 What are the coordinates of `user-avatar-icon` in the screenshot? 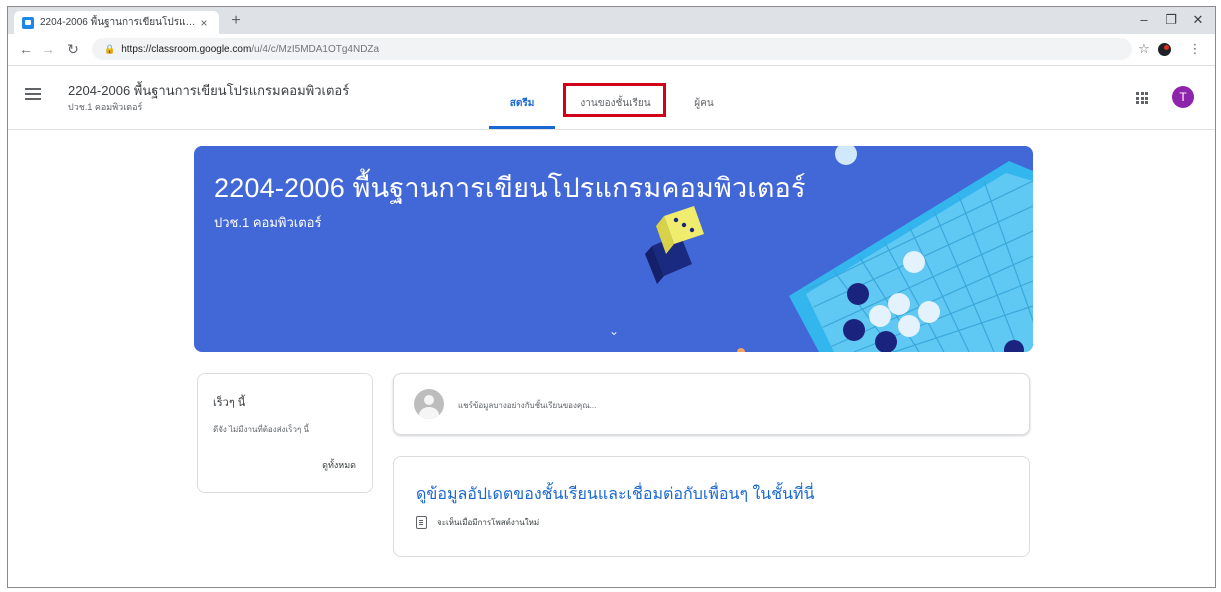 It's located at (429, 404).